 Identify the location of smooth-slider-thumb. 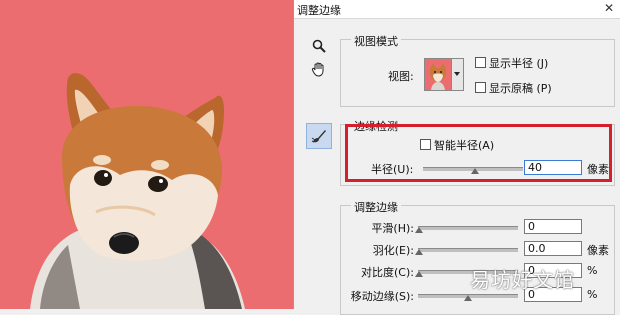
(419, 230).